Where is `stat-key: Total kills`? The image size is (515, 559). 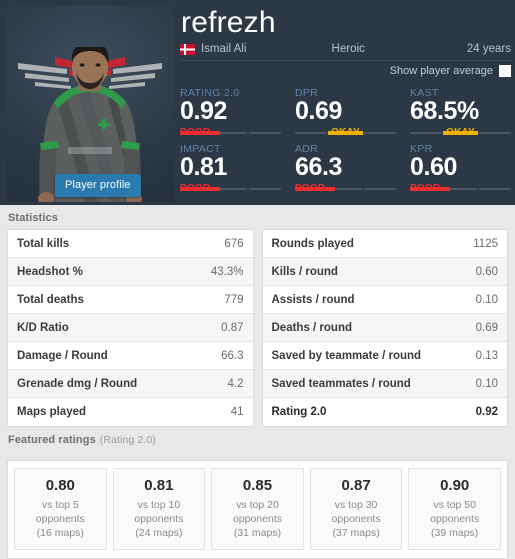 stat-key: Total kills is located at coordinates (43, 243).